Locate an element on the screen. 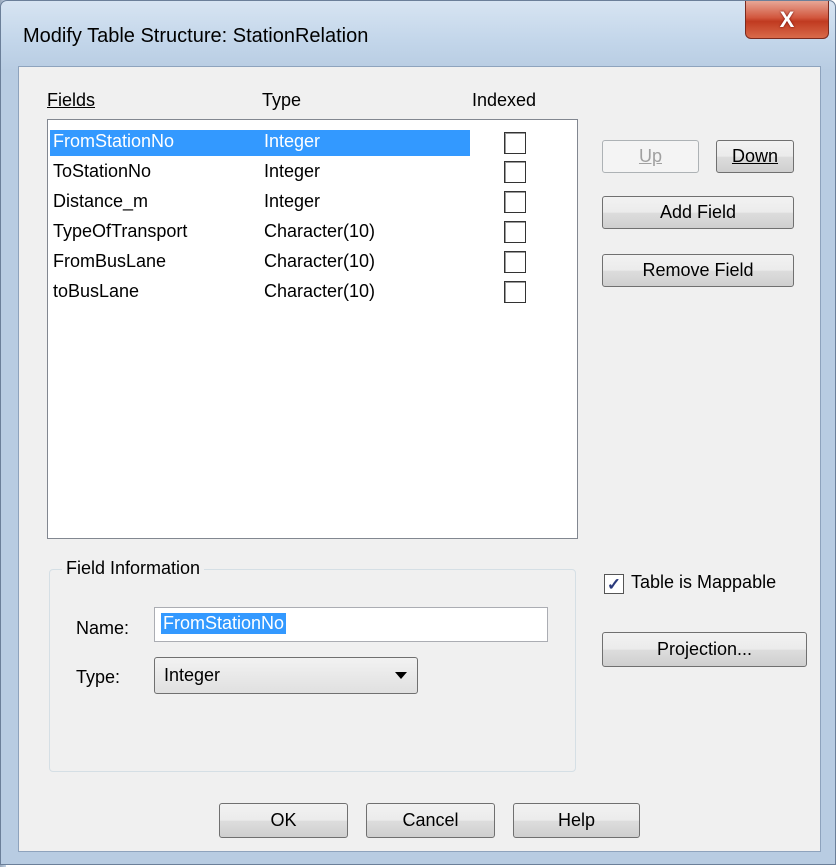  field-type-select: Integer is located at coordinates (286, 675).